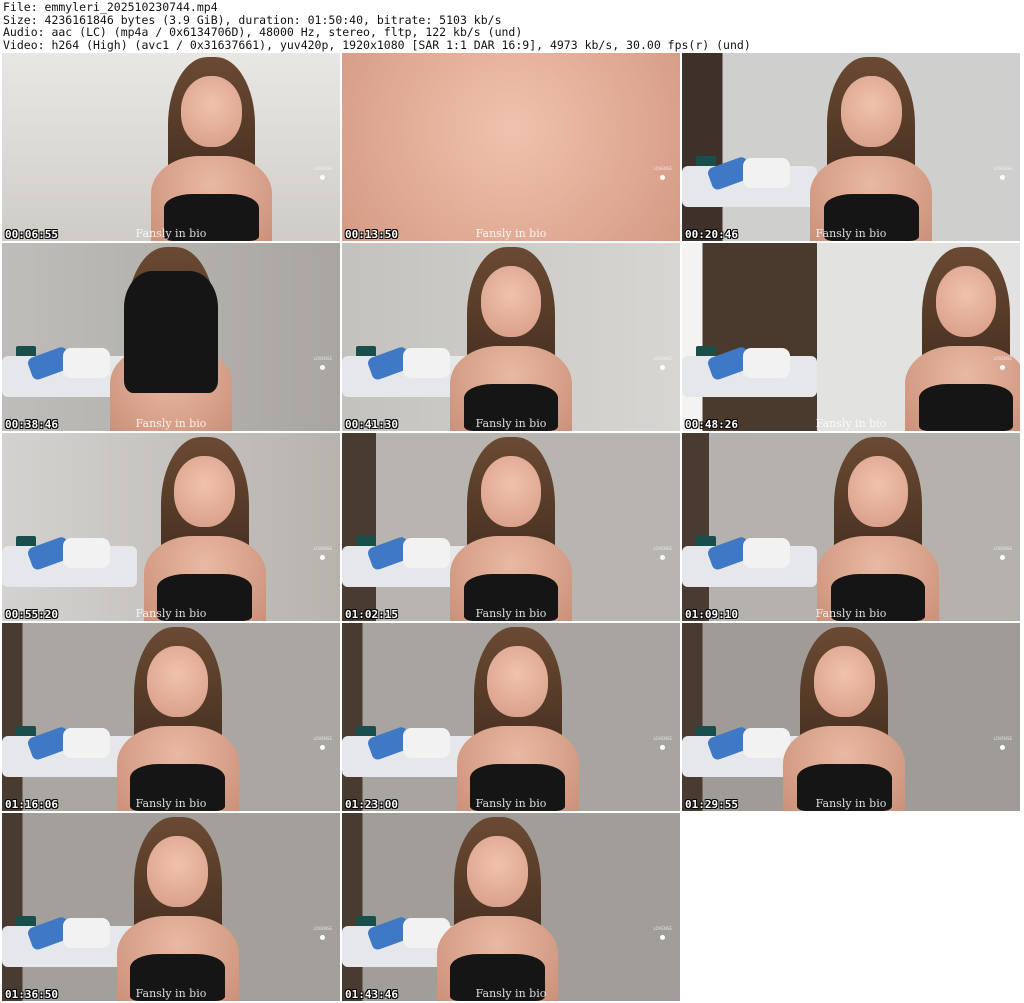  I want to click on video-thumbnail: LOVENSE Fansly in bio 01:29:55, so click(851, 717).